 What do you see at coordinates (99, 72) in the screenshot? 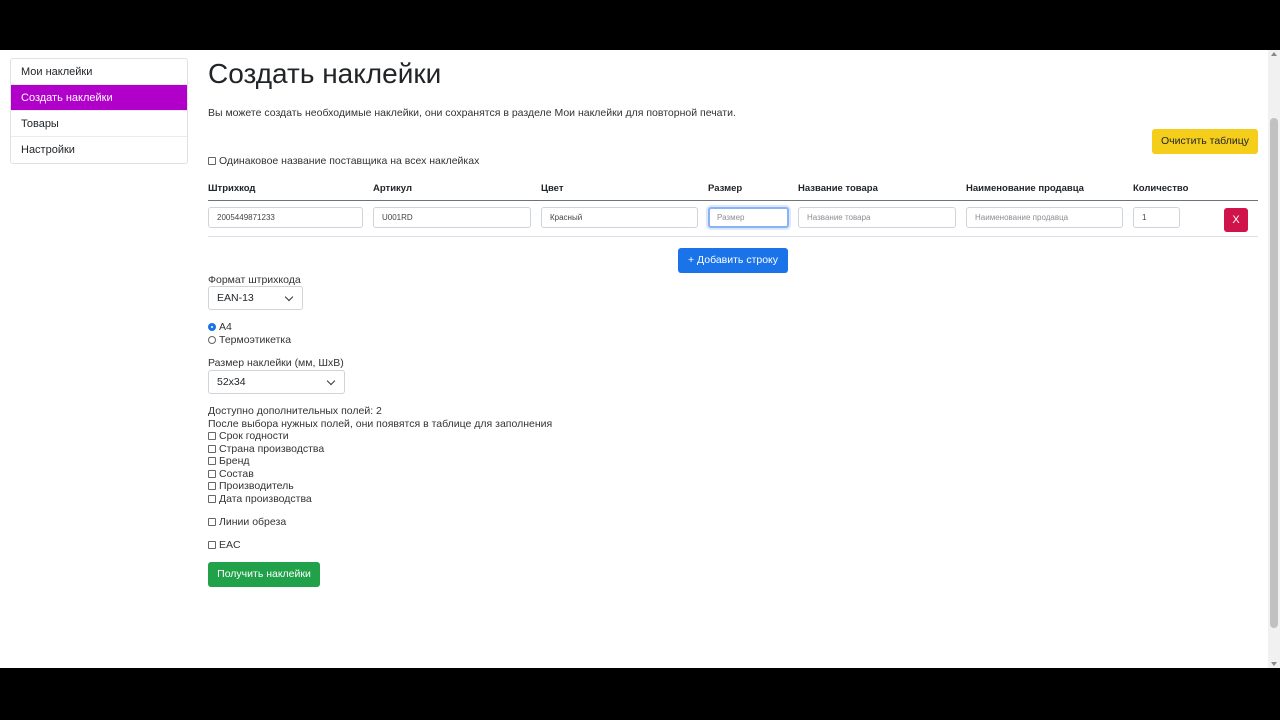
I see `sidebar-item-my-stickers: Мои наклейки` at bounding box center [99, 72].